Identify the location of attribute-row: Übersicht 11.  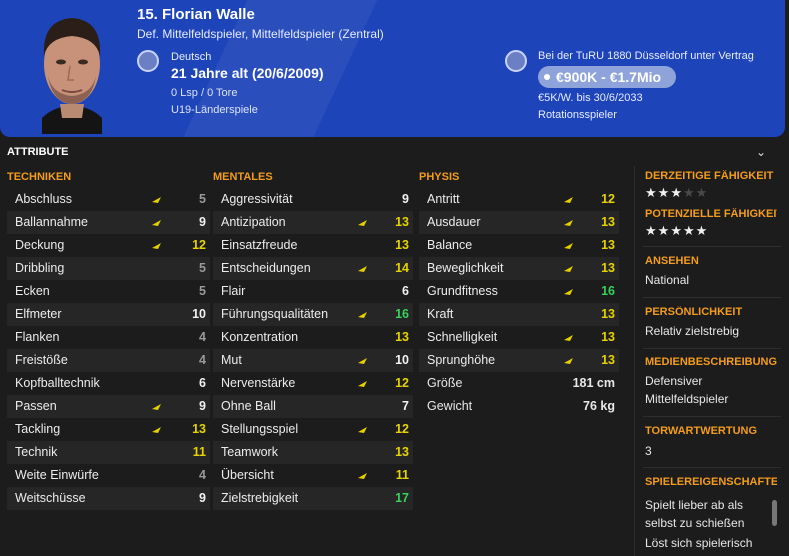
(313, 475).